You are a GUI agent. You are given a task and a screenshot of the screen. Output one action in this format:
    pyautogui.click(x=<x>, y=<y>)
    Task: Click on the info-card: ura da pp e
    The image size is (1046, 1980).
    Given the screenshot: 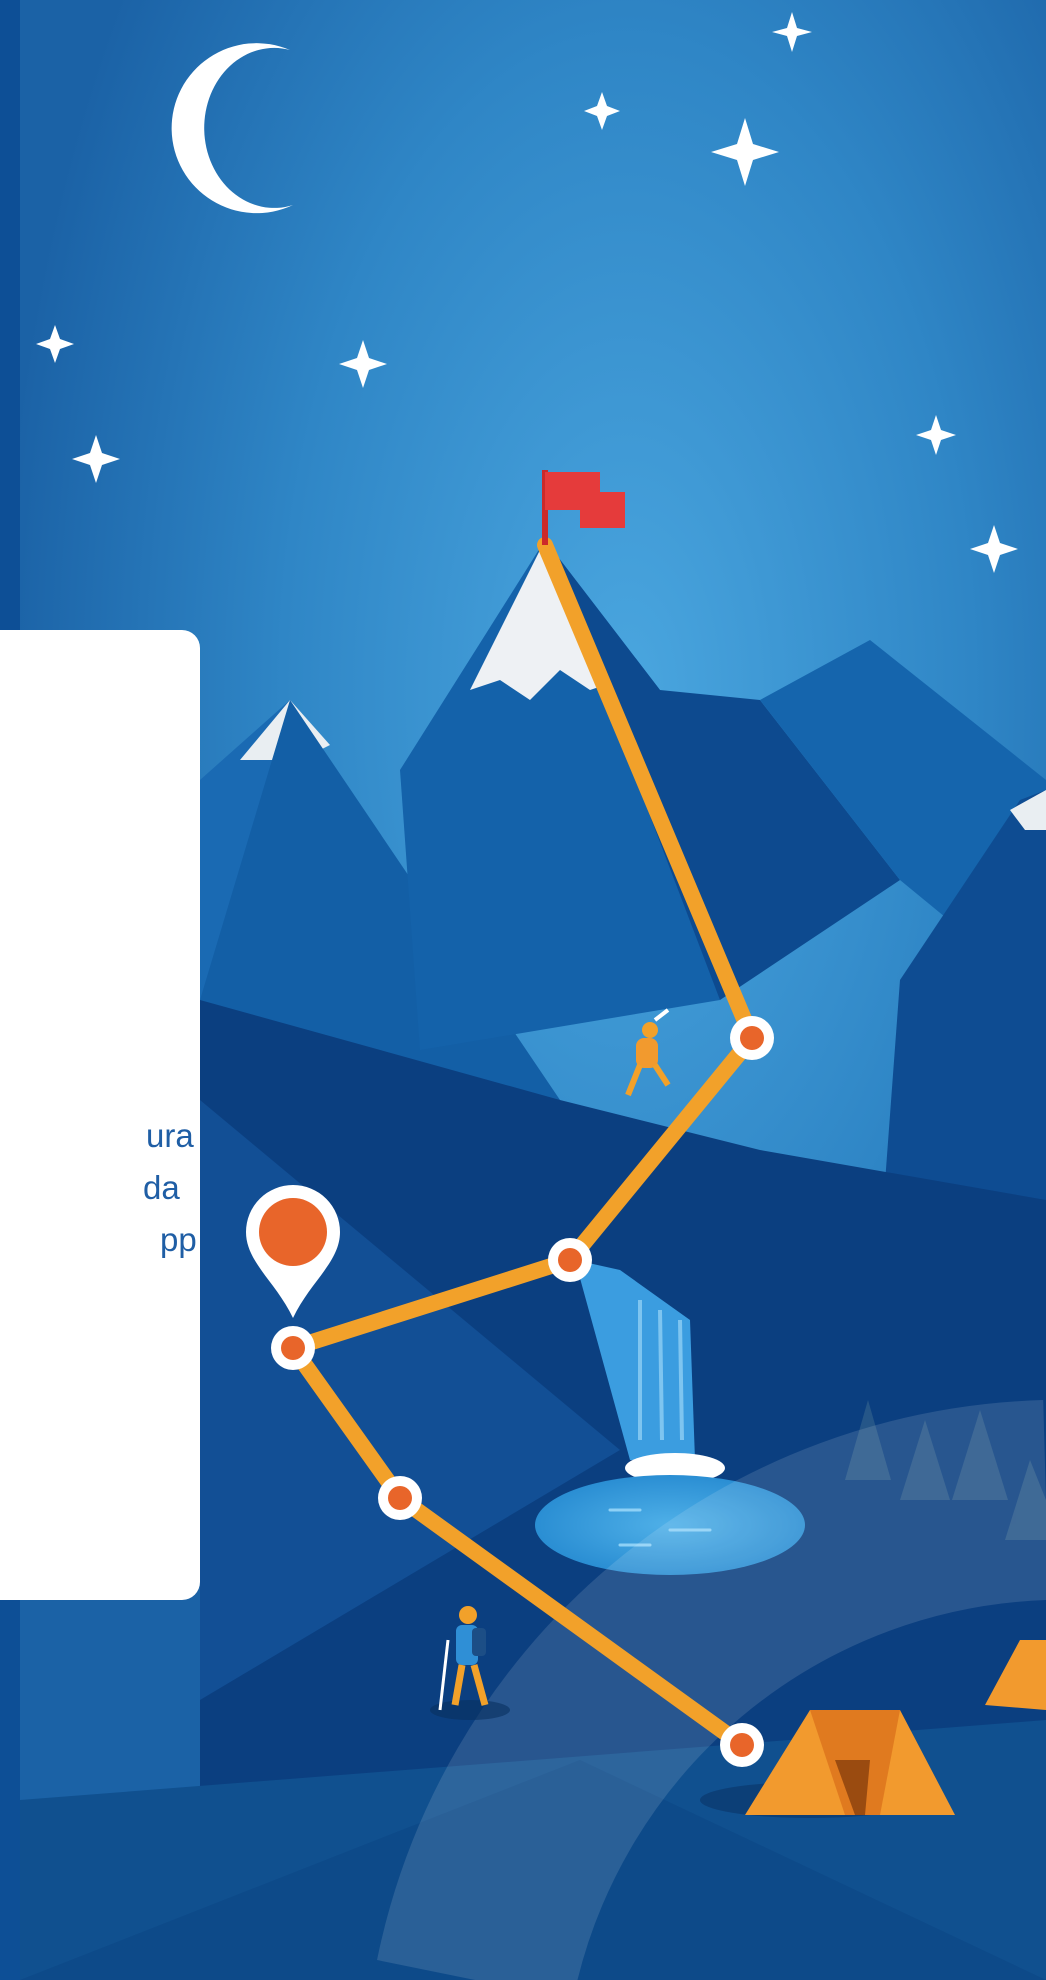 What is the action you would take?
    pyautogui.click(x=100, y=1115)
    